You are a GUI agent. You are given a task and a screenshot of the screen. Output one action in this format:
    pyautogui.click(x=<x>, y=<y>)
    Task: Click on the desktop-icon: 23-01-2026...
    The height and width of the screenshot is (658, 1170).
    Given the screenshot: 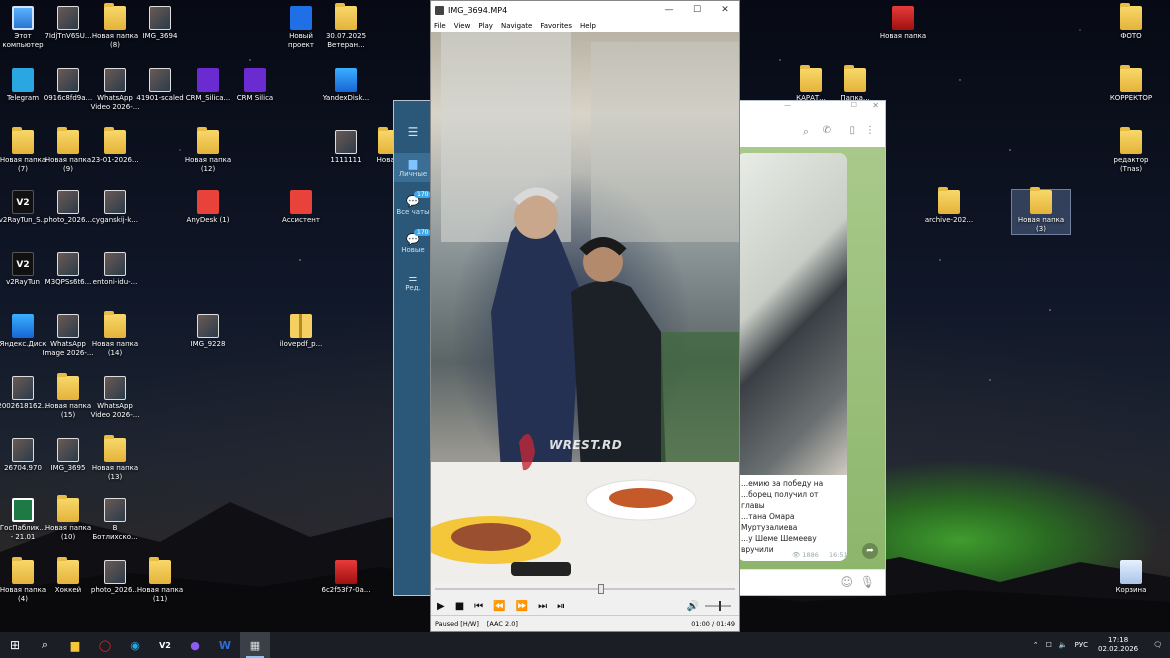 What is the action you would take?
    pyautogui.click(x=115, y=146)
    